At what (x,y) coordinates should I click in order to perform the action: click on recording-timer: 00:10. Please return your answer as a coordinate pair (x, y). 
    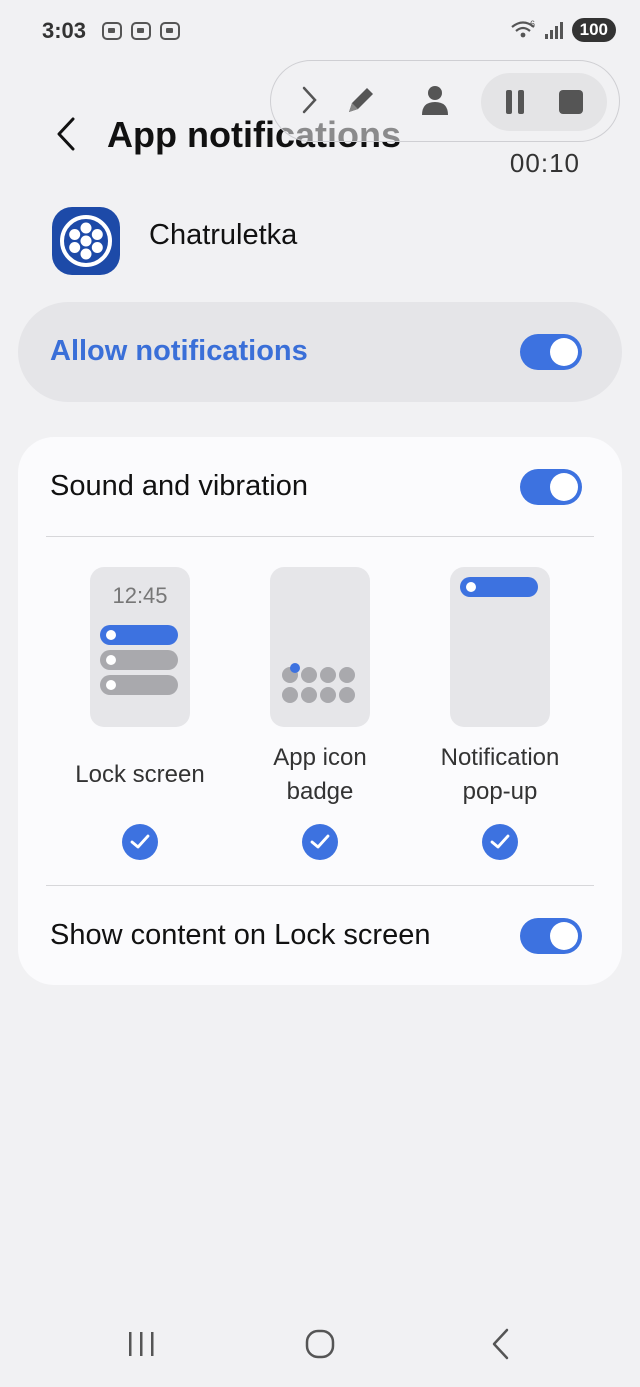
    Looking at the image, I should click on (544, 163).